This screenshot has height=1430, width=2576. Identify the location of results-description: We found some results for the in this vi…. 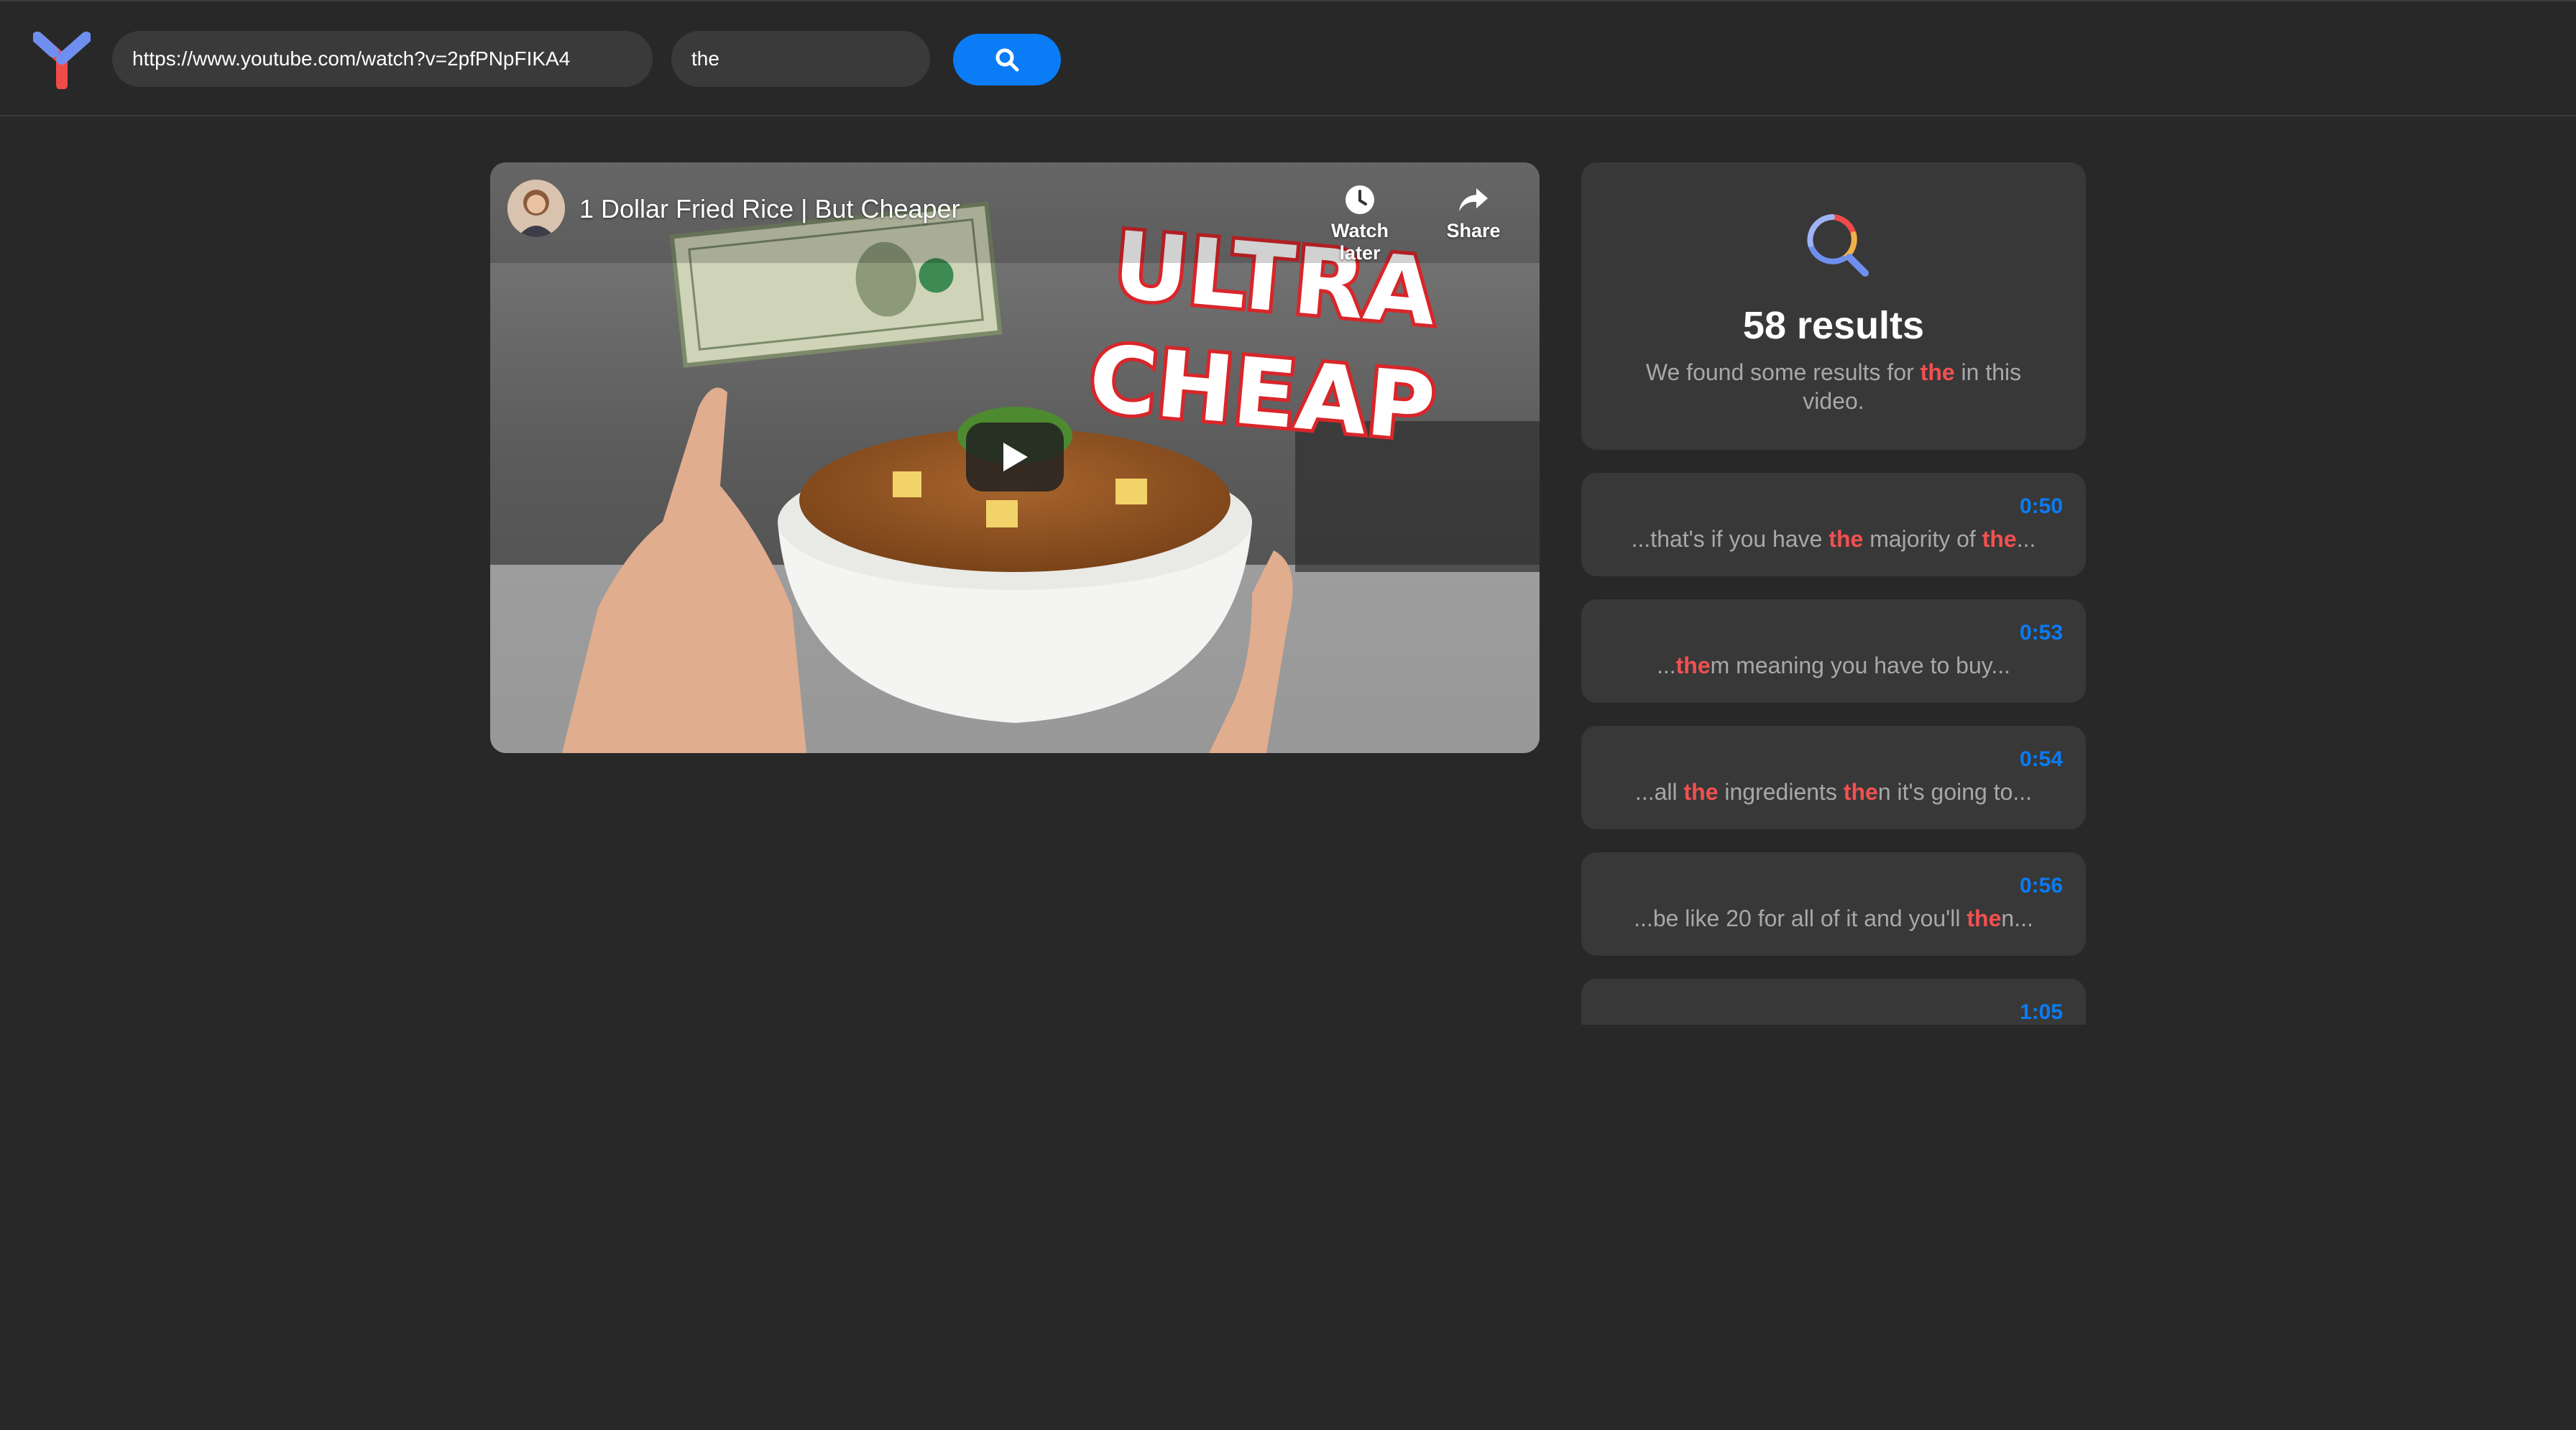
(1834, 387).